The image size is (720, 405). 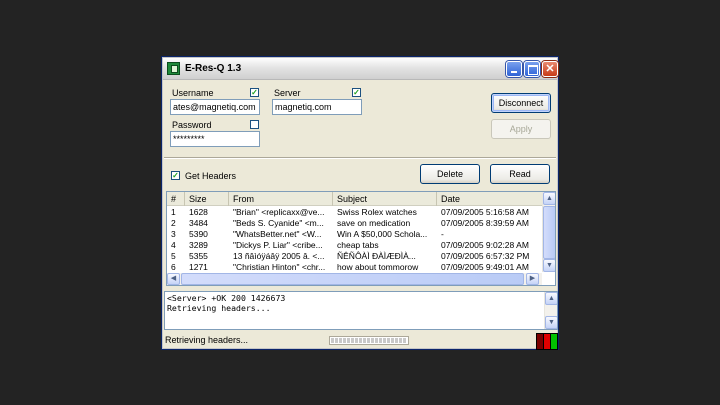 What do you see at coordinates (356, 92) in the screenshot?
I see `server-checkbox: ✓` at bounding box center [356, 92].